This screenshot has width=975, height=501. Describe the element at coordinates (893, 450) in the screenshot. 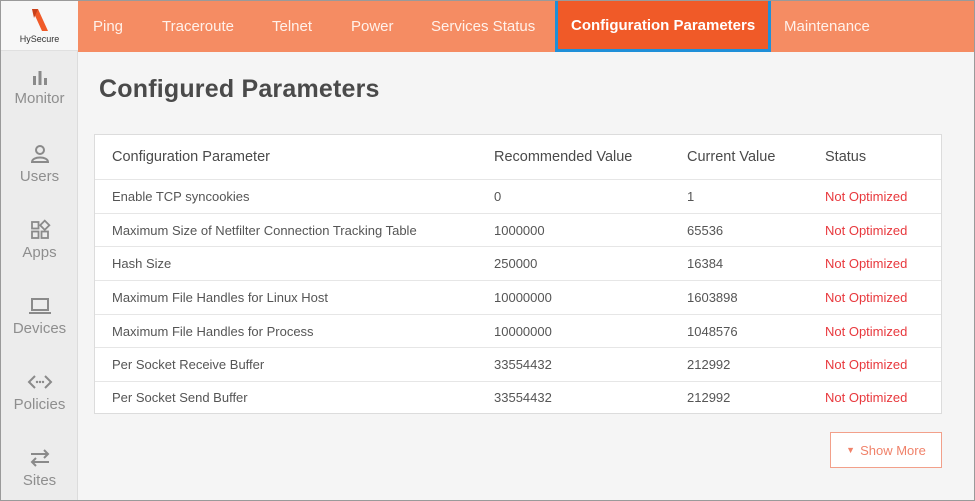

I see `show-more-label: Show More` at that location.